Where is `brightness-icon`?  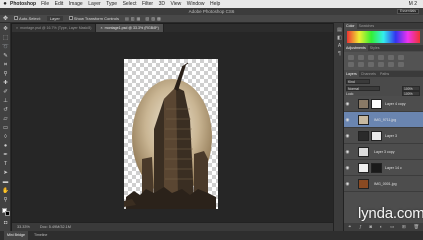 brightness-icon is located at coordinates (351, 57).